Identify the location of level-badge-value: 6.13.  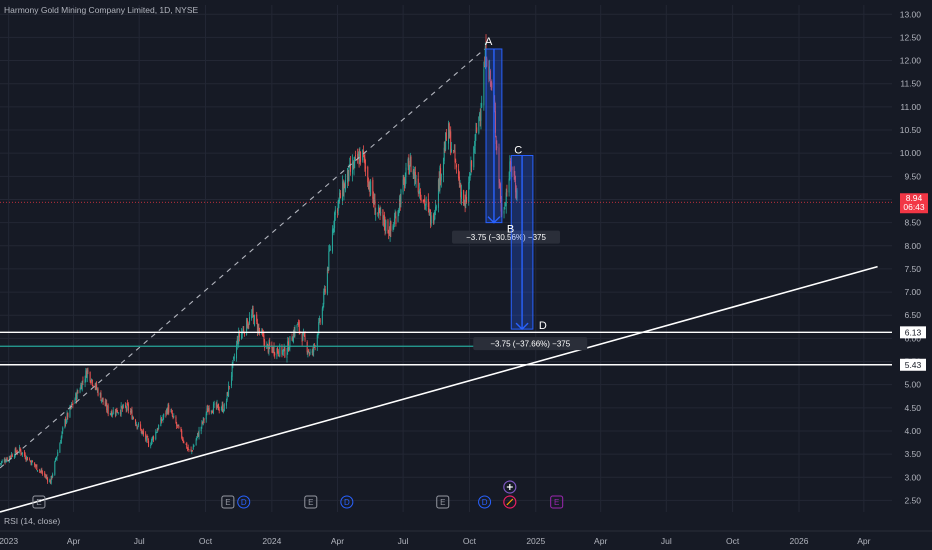
(913, 332).